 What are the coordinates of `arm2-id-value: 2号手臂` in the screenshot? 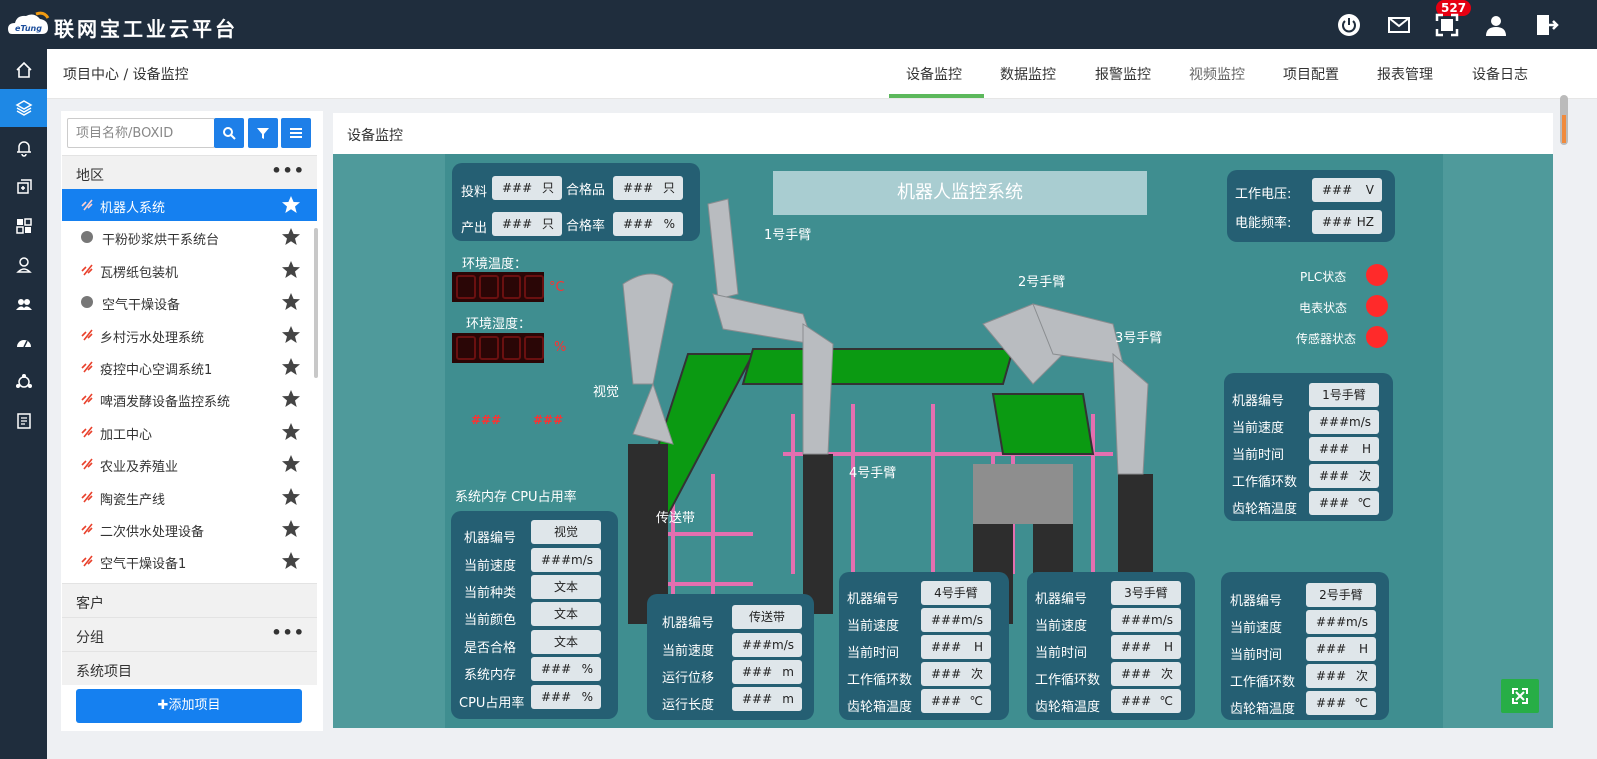 It's located at (1341, 595).